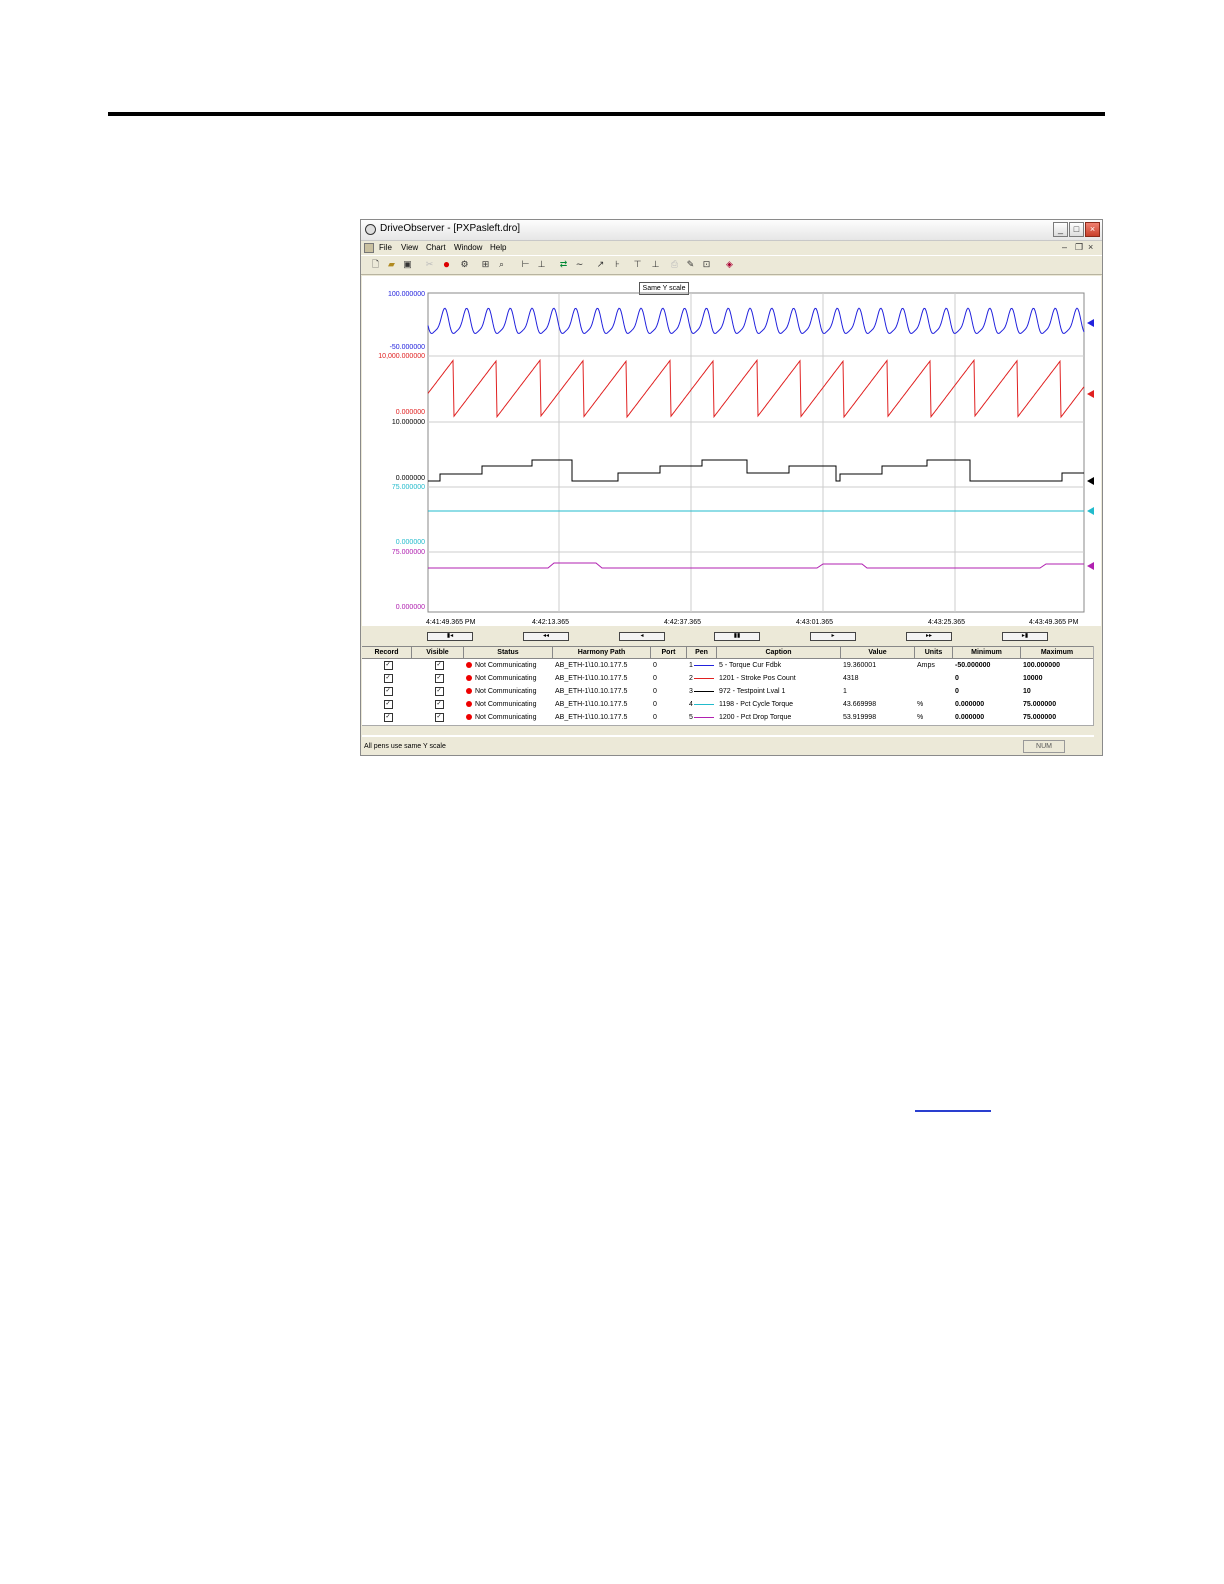  I want to click on pen-number: 5, so click(691, 717).